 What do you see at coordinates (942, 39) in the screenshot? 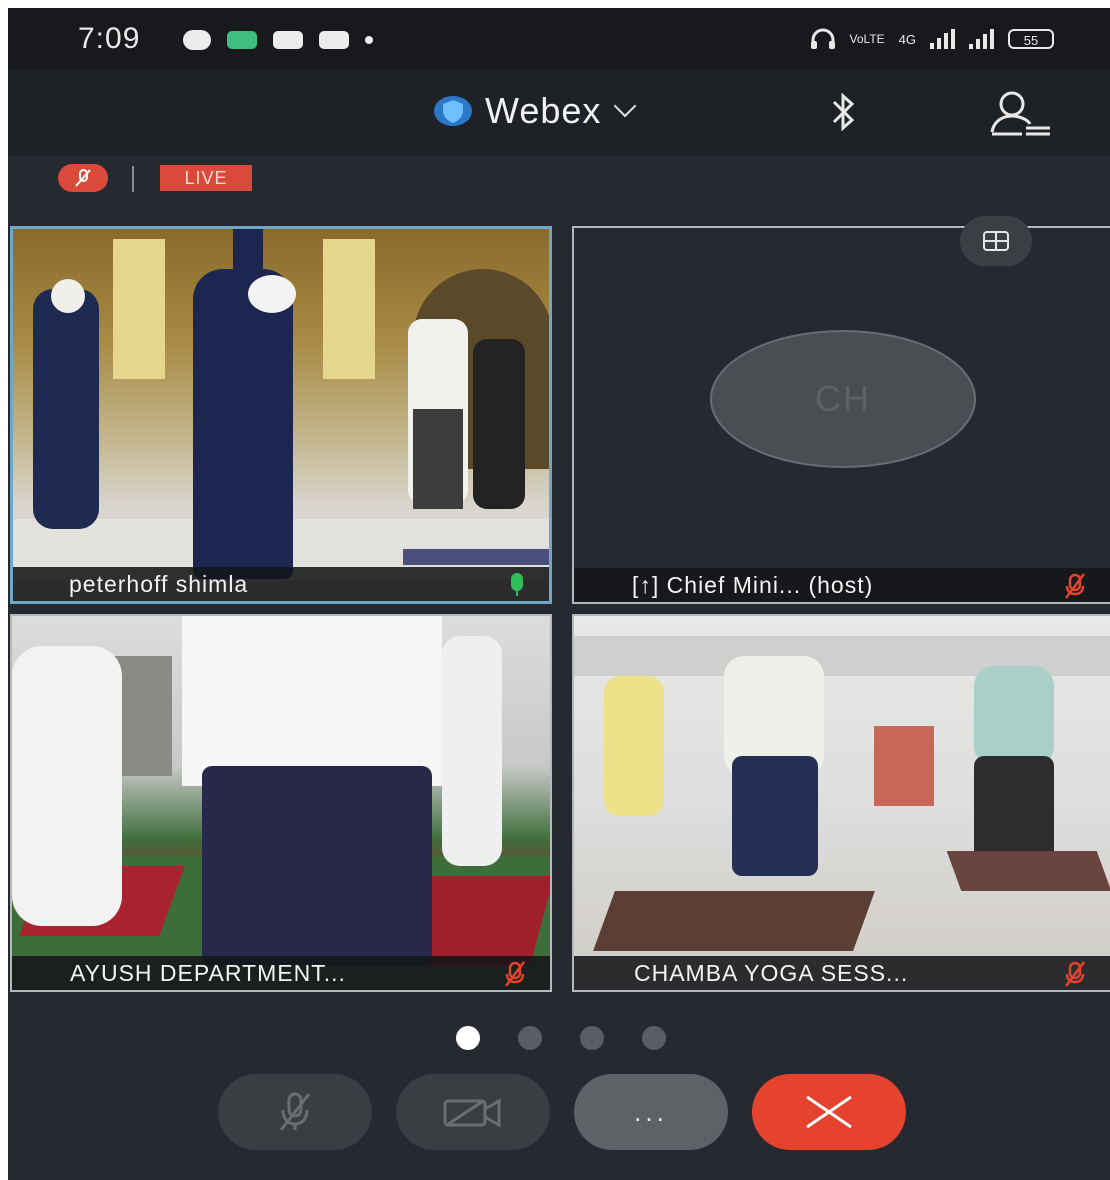
I see `signal-icon` at bounding box center [942, 39].